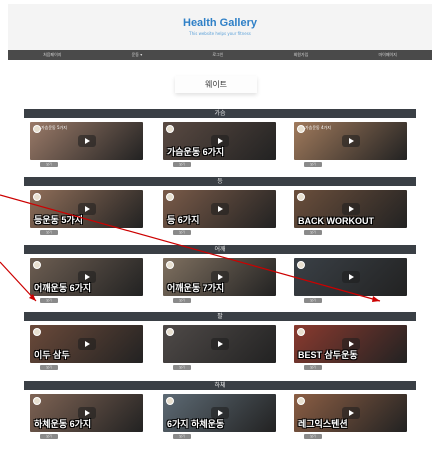 The image size is (432, 452). Describe the element at coordinates (220, 23) in the screenshot. I see `site-title: Health Gallery` at that location.